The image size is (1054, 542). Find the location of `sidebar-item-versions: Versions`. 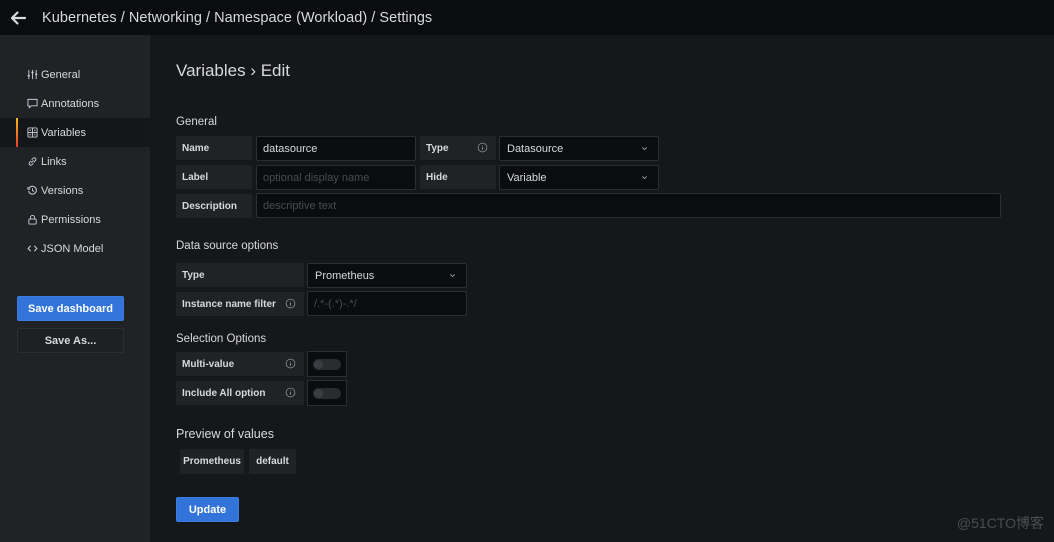

sidebar-item-versions: Versions is located at coordinates (75, 190).